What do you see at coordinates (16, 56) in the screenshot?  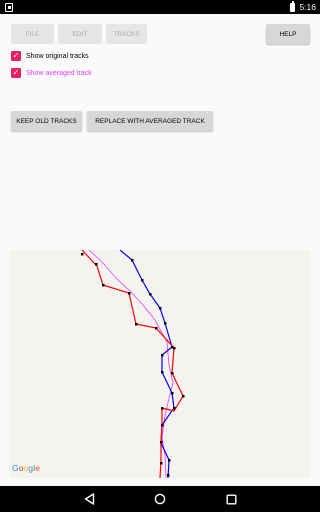 I see `show-original-checkbox: ✓` at bounding box center [16, 56].